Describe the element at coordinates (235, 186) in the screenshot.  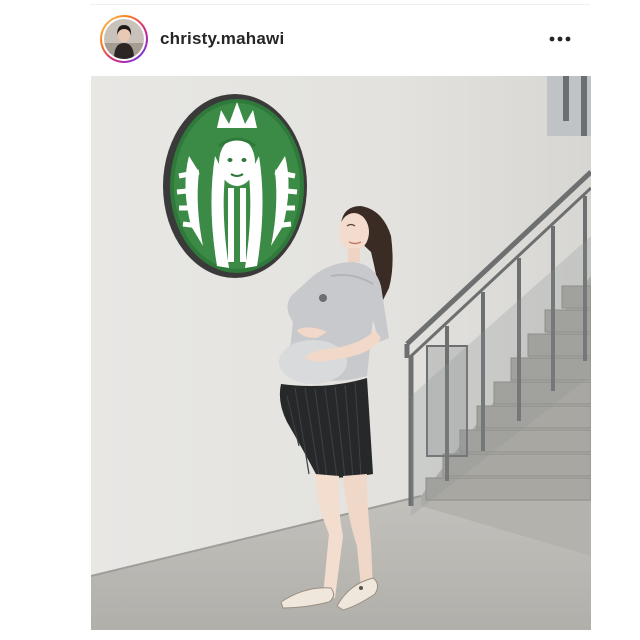
I see `starbucks-siren-logo` at that location.